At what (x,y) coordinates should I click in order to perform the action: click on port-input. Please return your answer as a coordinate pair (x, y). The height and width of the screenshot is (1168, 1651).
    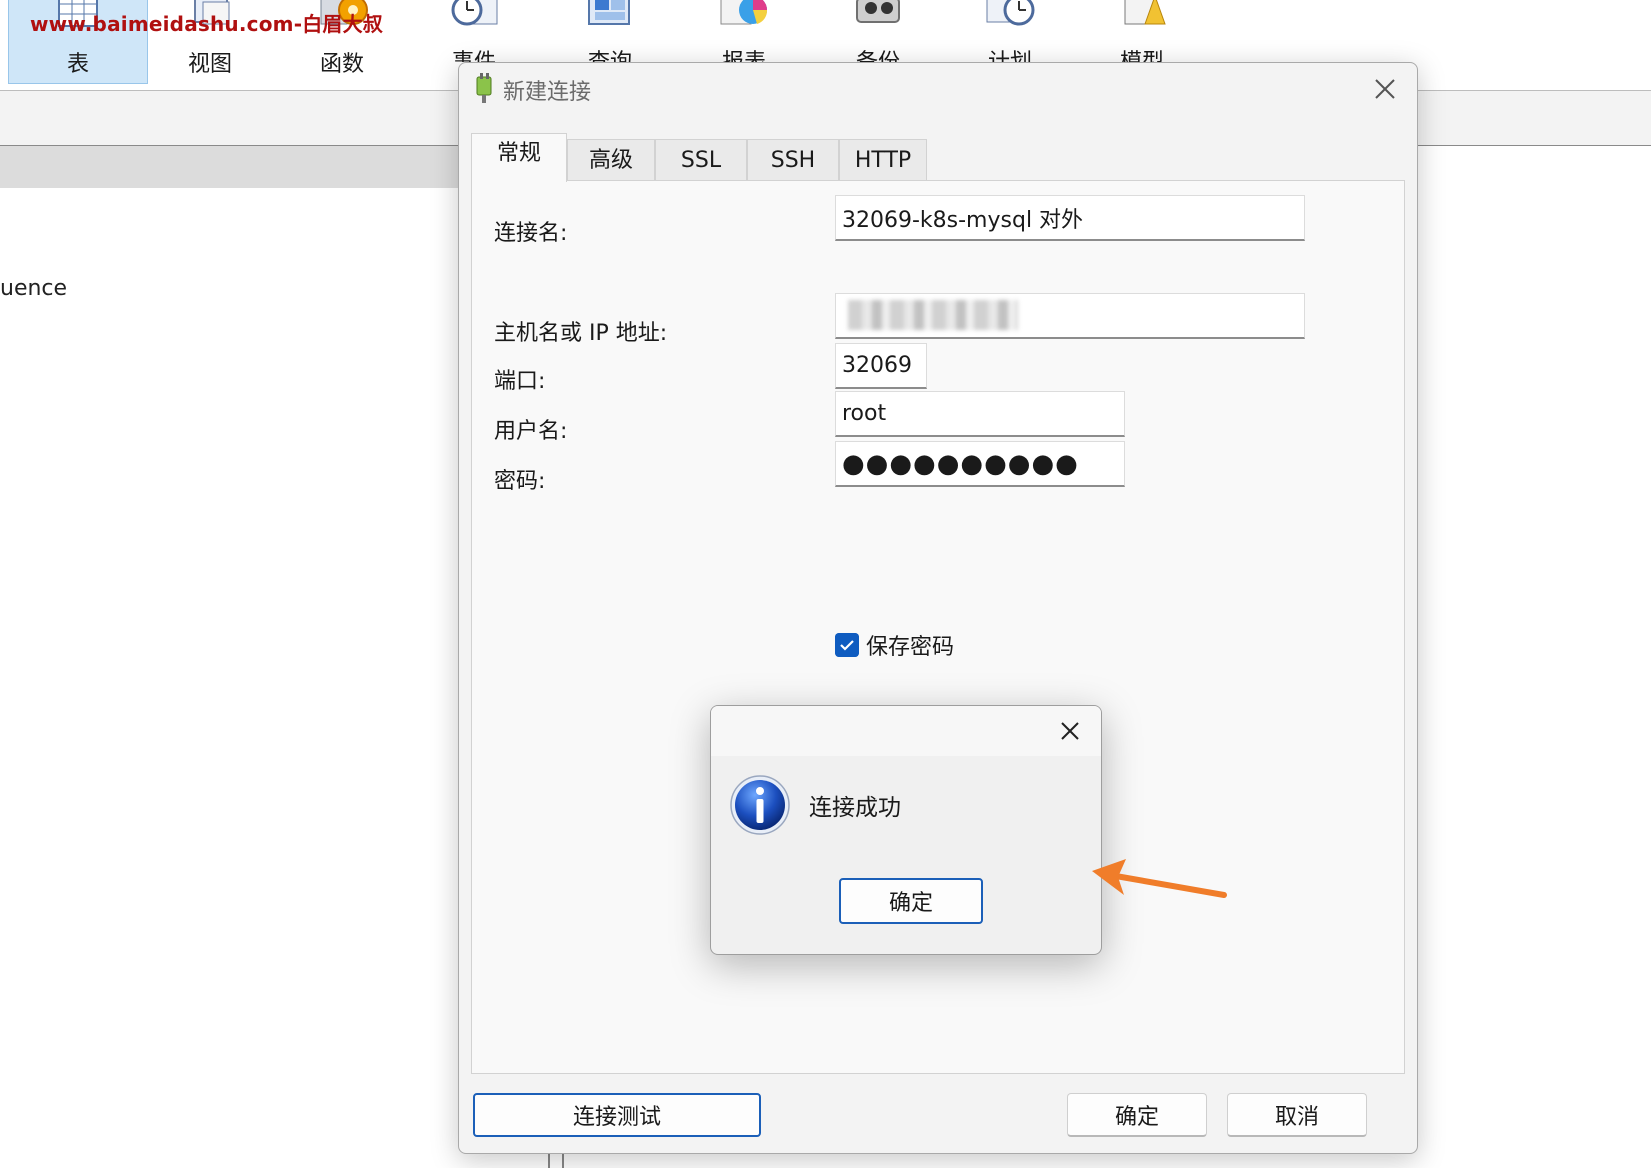
    Looking at the image, I should click on (881, 366).